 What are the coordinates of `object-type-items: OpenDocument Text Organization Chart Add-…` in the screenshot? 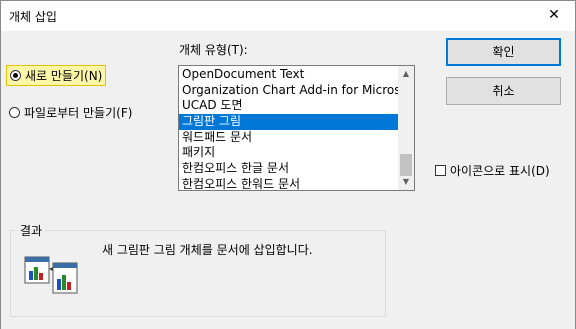 It's located at (288, 128).